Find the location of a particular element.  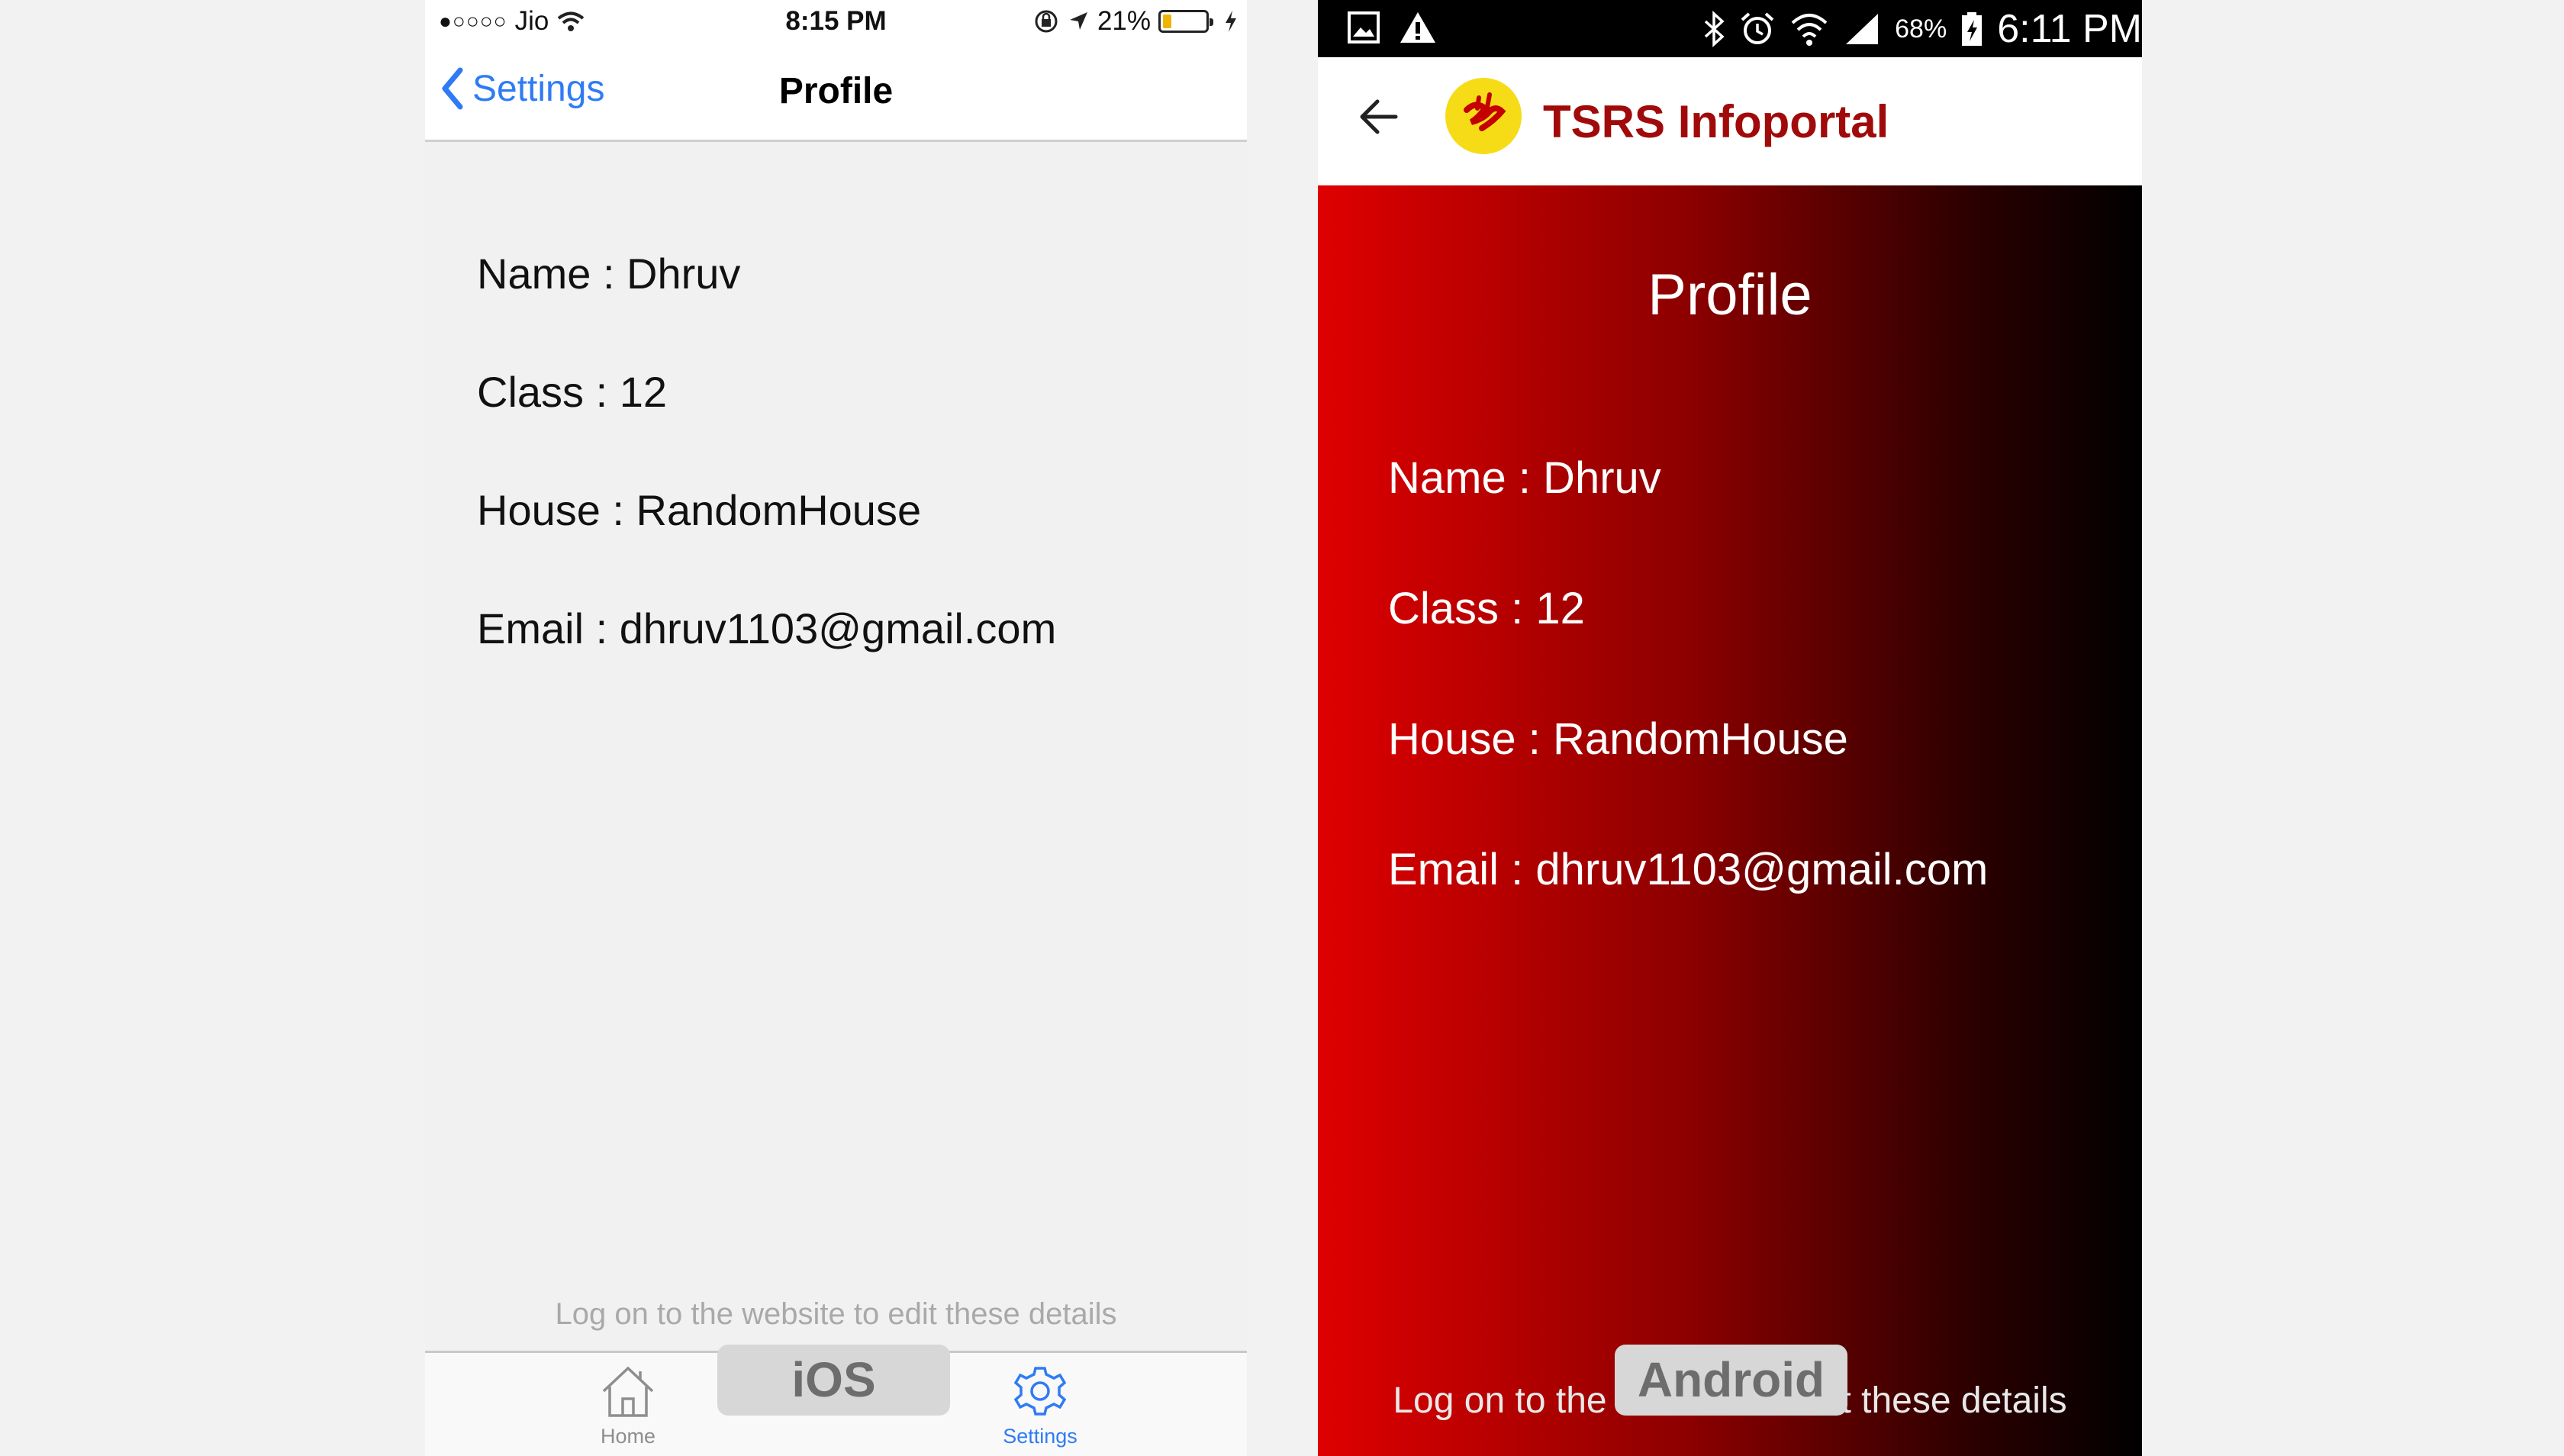

image-notification-icon is located at coordinates (1364, 27).